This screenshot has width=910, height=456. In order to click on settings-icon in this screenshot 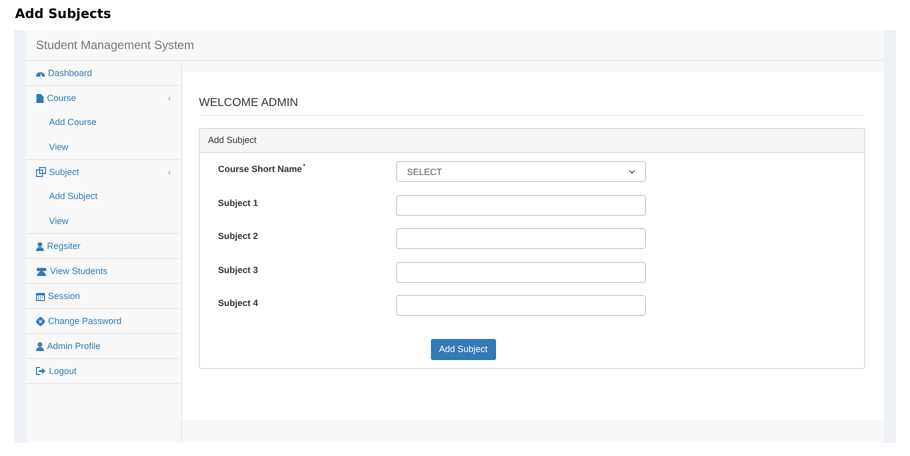, I will do `click(40, 321)`.